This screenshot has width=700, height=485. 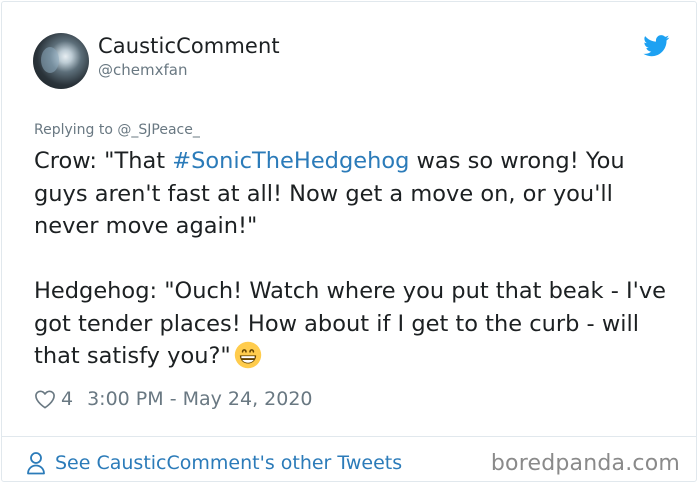 I want to click on tweet-meta: 4 3:00 PM - May 24, 2020, so click(x=173, y=399).